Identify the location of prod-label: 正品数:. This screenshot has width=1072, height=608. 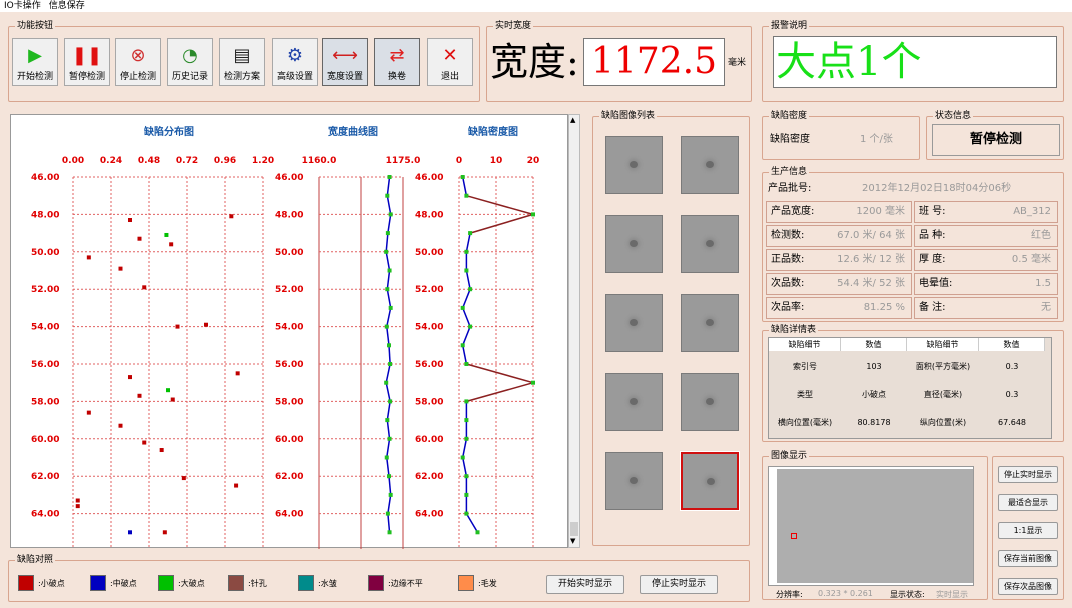
(788, 259).